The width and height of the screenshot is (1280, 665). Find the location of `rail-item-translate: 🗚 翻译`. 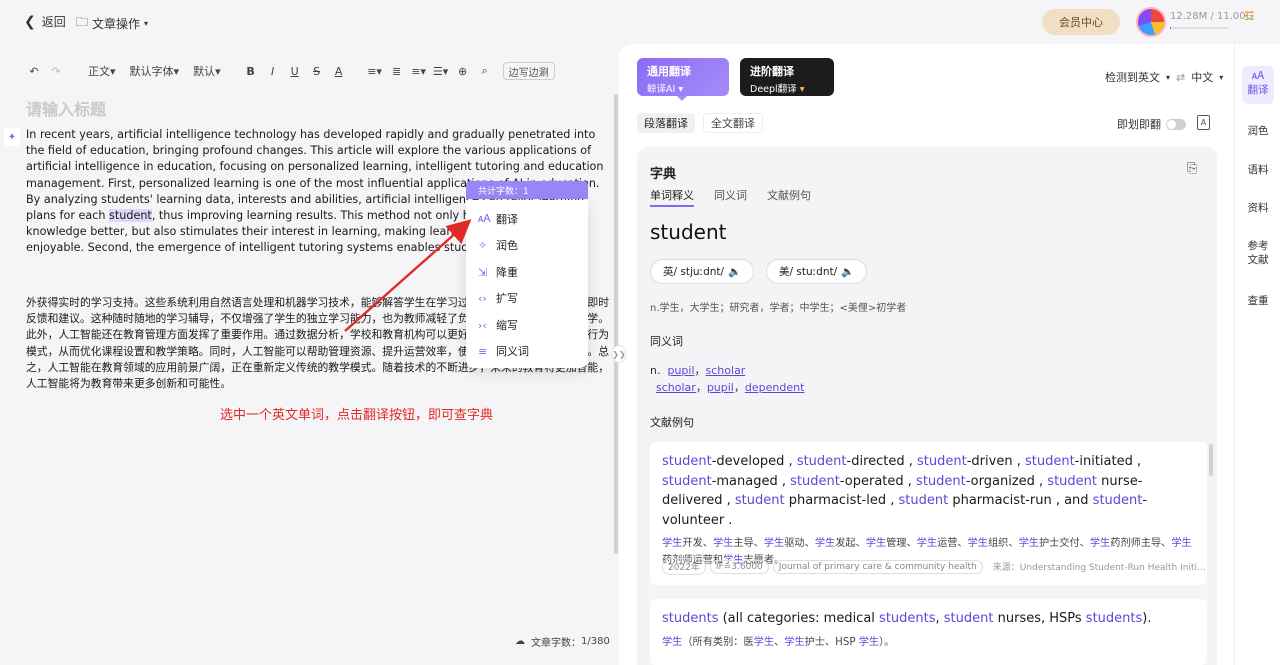

rail-item-translate: 🗚 翻译 is located at coordinates (1258, 85).